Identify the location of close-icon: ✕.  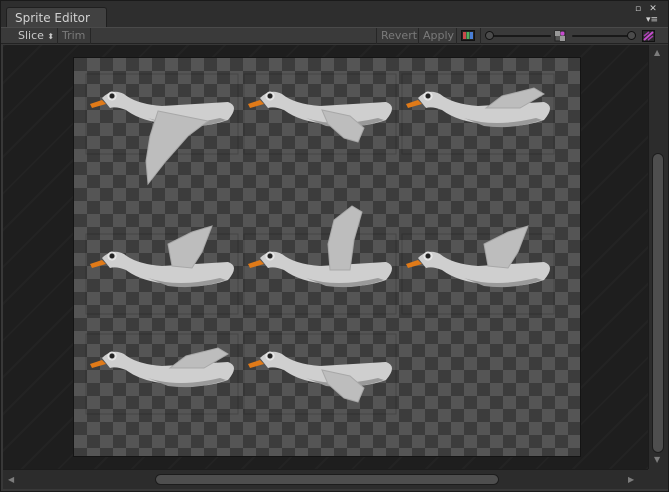
(653, 9).